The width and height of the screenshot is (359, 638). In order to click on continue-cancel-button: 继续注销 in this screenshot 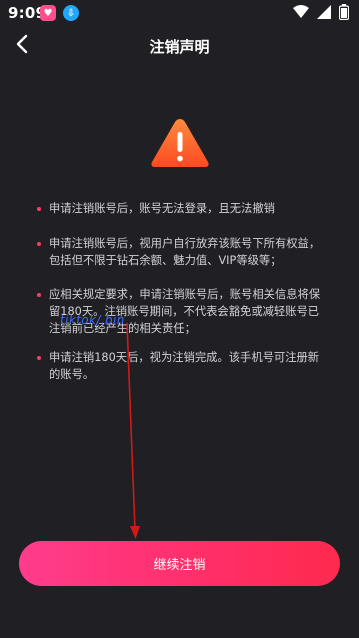, I will do `click(179, 563)`.